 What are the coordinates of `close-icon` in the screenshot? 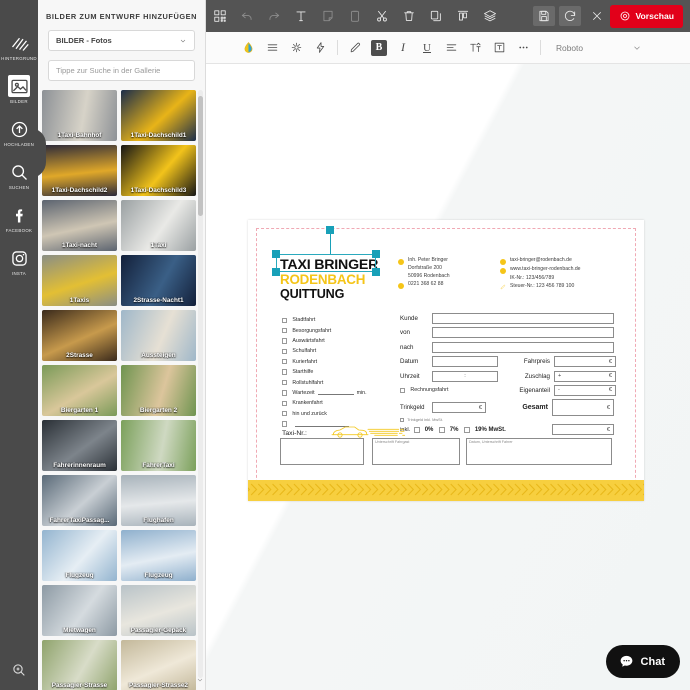 It's located at (596, 16).